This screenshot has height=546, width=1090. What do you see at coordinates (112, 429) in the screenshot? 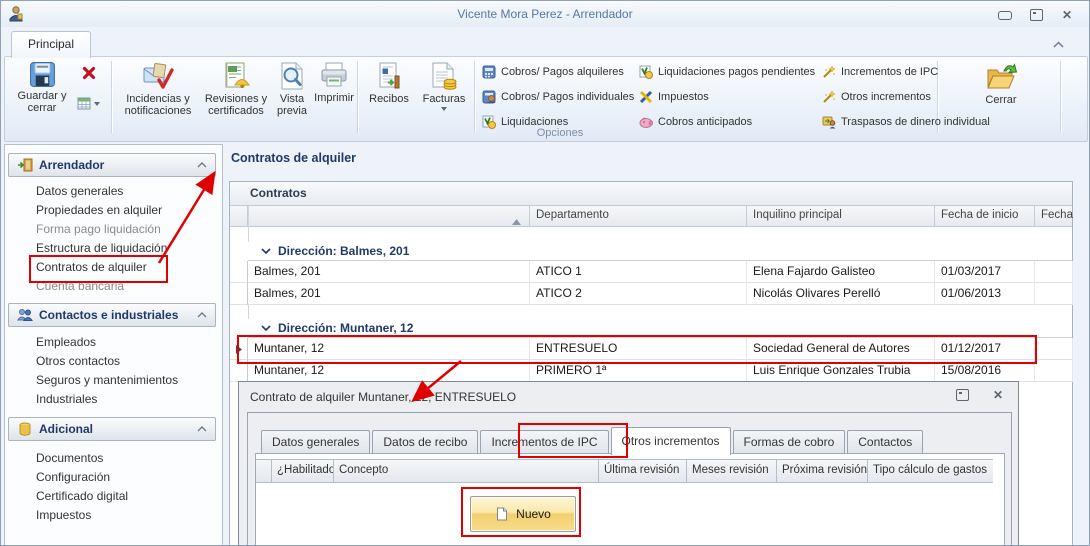
I see `sidebar-section-adicional: Adicional` at bounding box center [112, 429].